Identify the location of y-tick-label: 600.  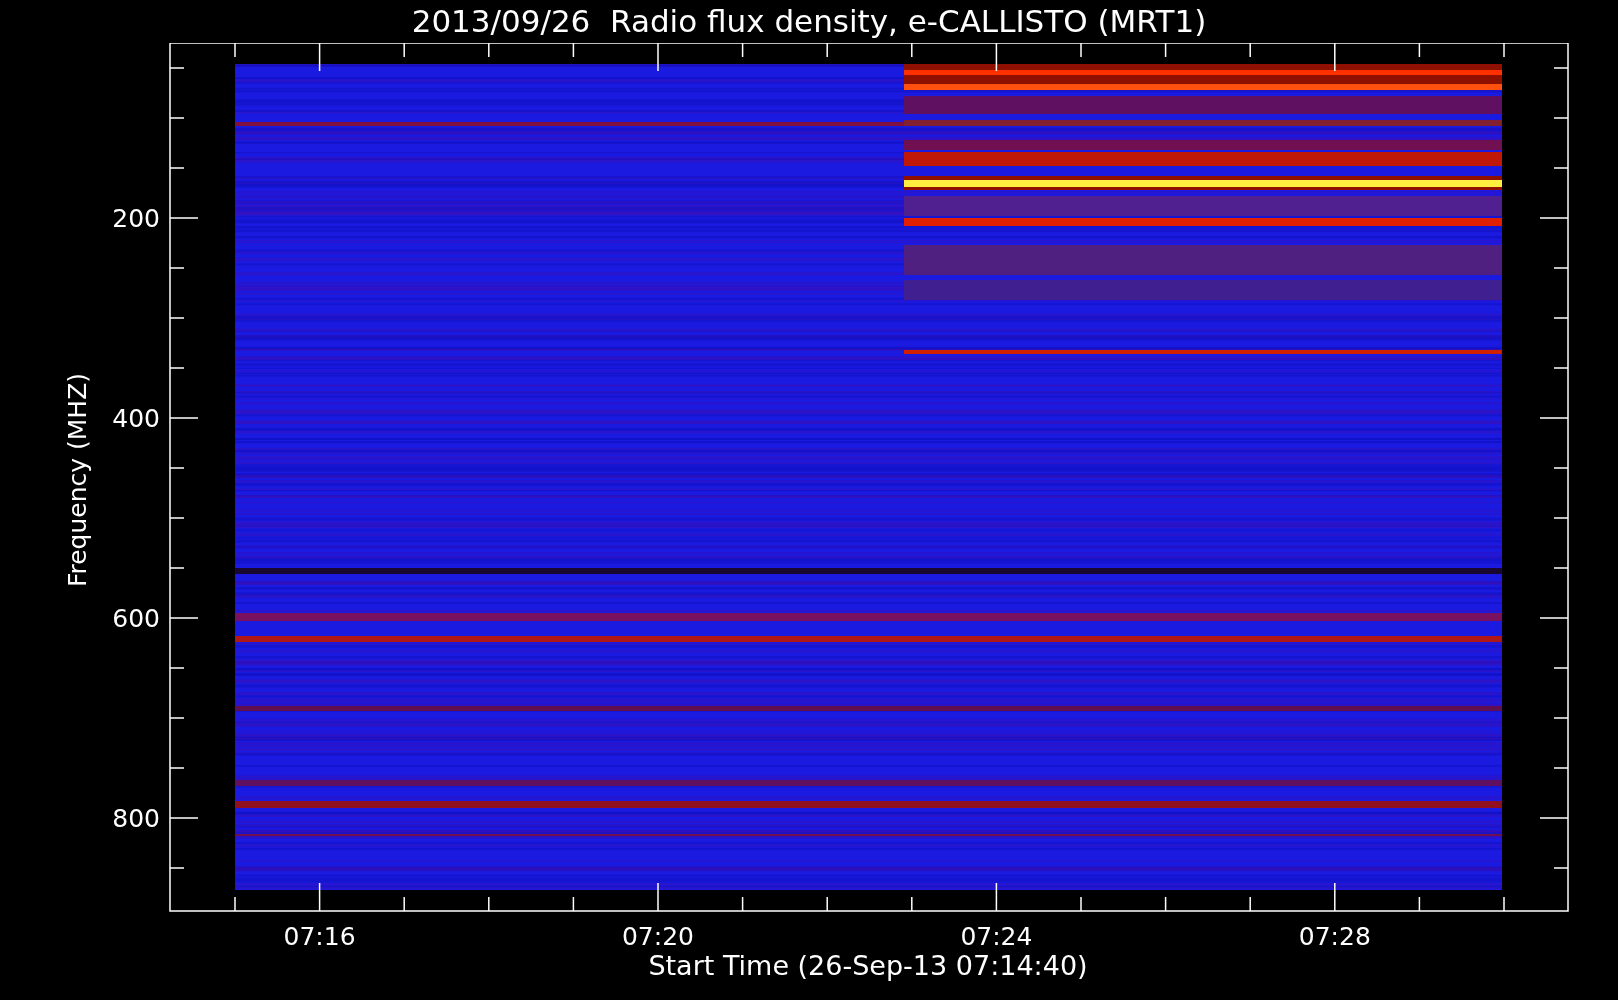
(136, 618).